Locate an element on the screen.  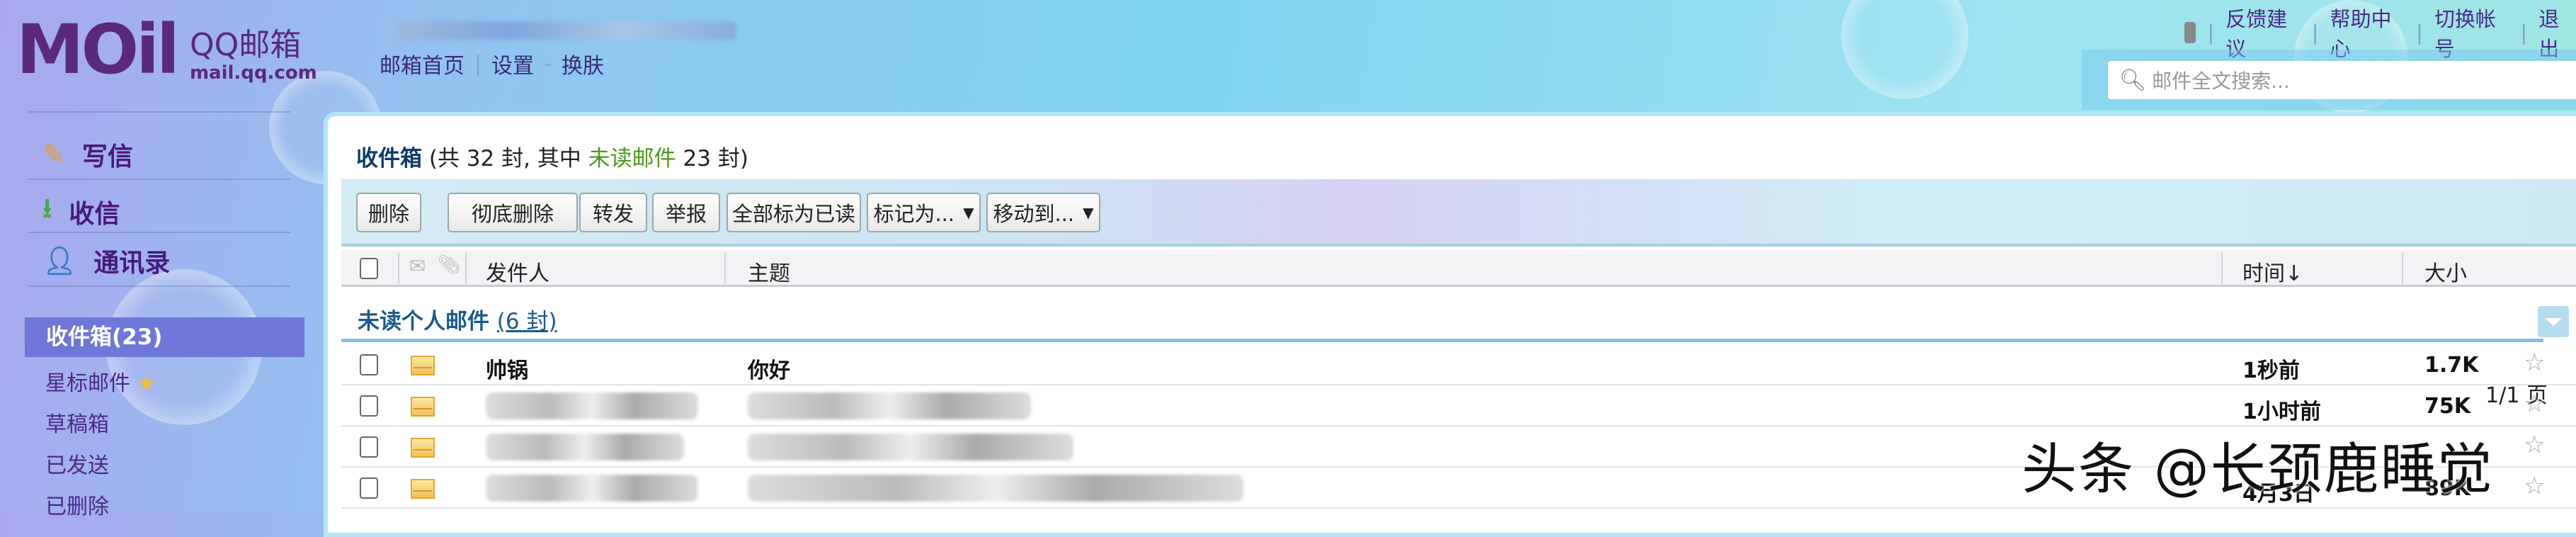
search-icon: 🔍︎ is located at coordinates (2133, 80).